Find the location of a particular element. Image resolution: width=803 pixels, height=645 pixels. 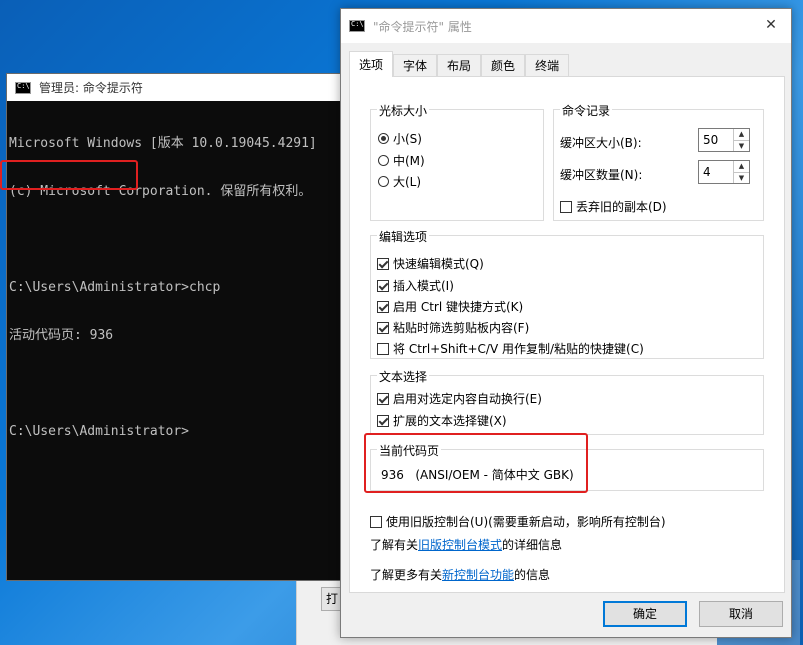

radio-label: 大(L) is located at coordinates (407, 182).